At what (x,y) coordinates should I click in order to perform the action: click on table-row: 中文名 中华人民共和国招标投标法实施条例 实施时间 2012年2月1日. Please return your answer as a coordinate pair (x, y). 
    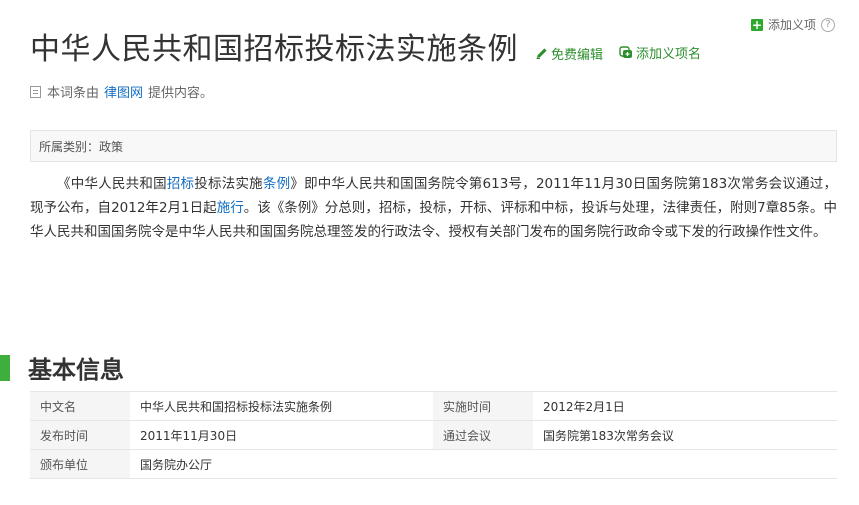
    Looking at the image, I should click on (433, 406).